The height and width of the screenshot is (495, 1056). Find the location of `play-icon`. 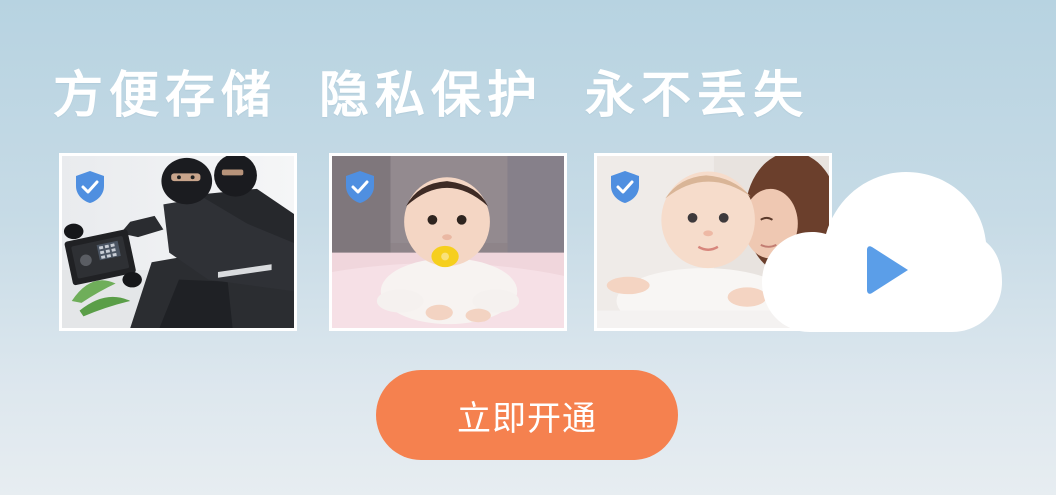

play-icon is located at coordinates (889, 270).